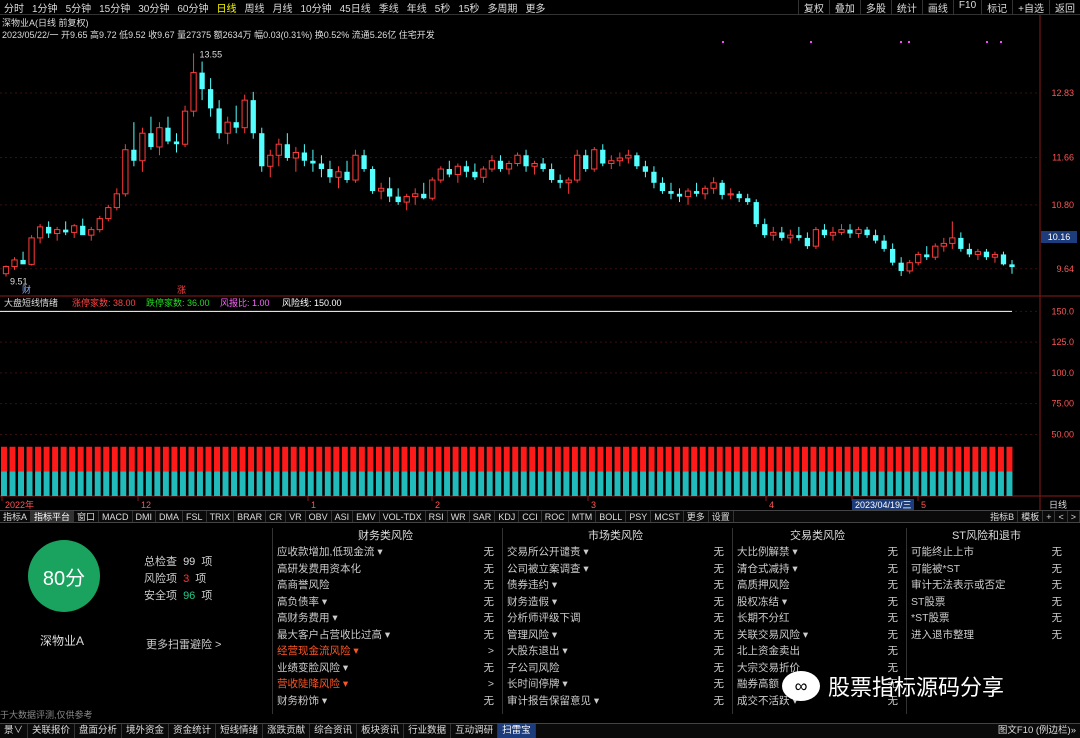 This screenshot has width=1080, height=738. I want to click on indicator-tab: MACD, so click(116, 516).